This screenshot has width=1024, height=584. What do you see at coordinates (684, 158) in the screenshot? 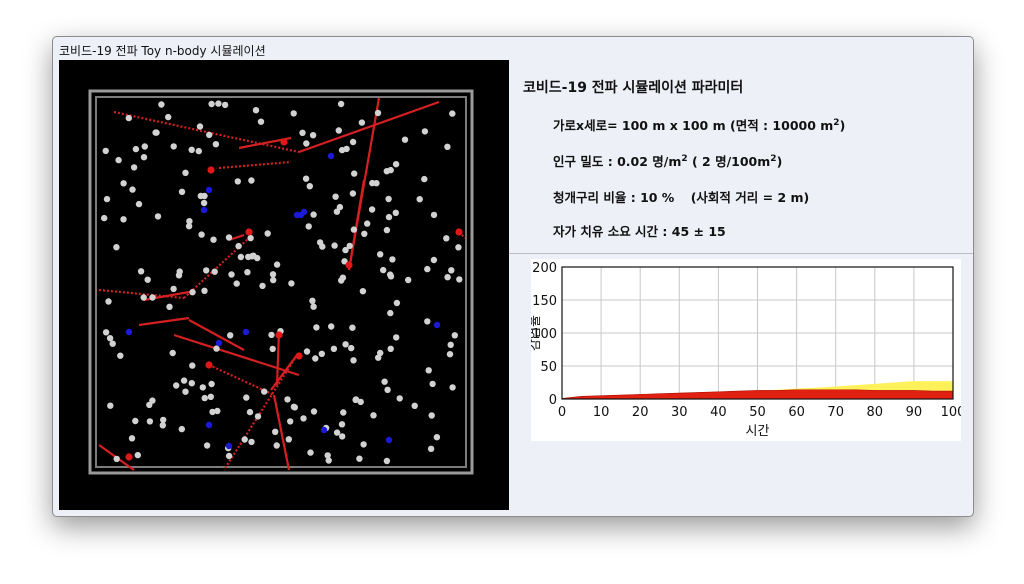
I see `density-exponent: 2` at bounding box center [684, 158].